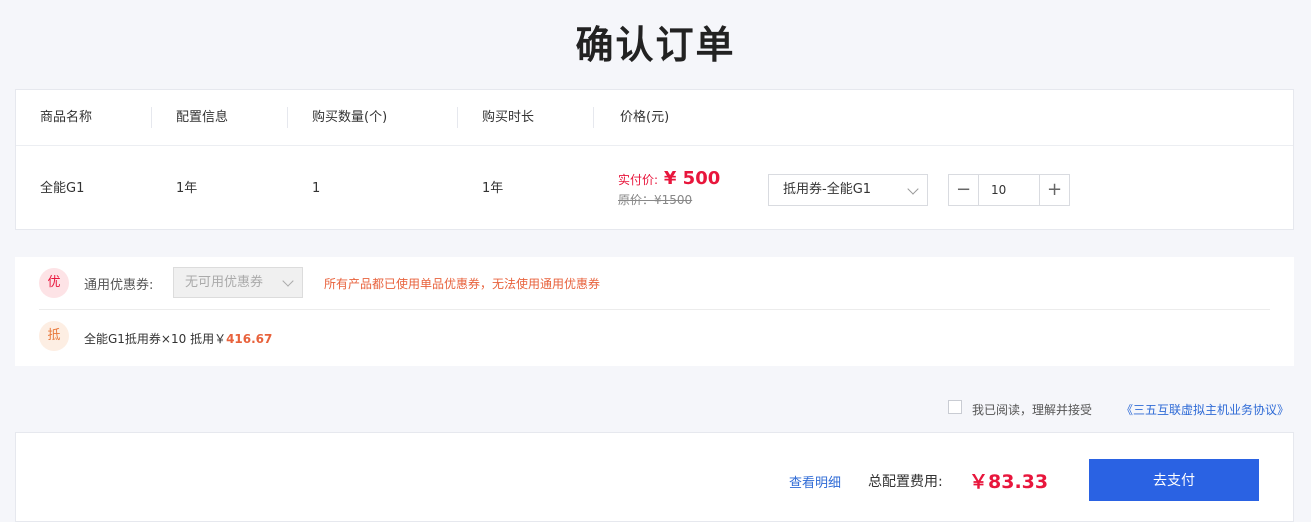  Describe the element at coordinates (155, 339) in the screenshot. I see `deduct-text: 全能G1抵用券×10 抵用￥` at that location.